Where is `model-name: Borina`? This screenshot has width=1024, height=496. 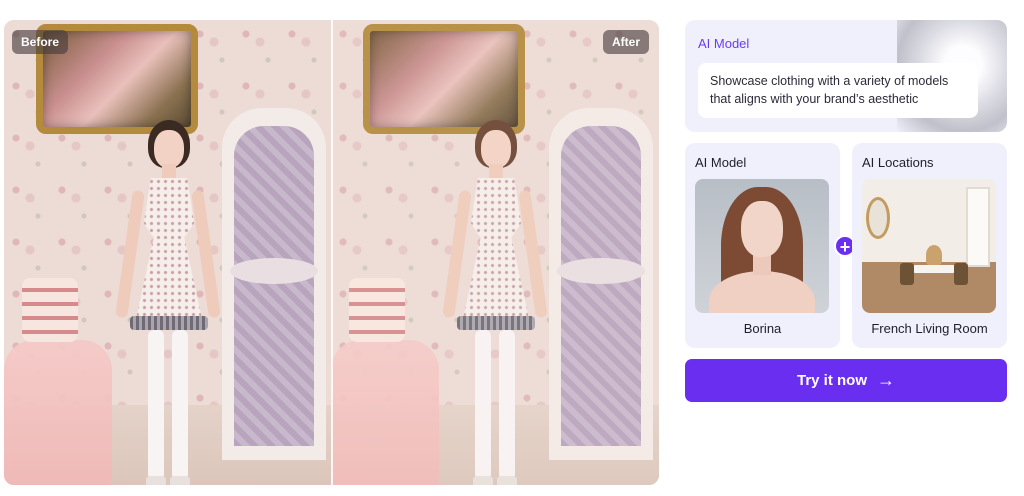 model-name: Borina is located at coordinates (762, 328).